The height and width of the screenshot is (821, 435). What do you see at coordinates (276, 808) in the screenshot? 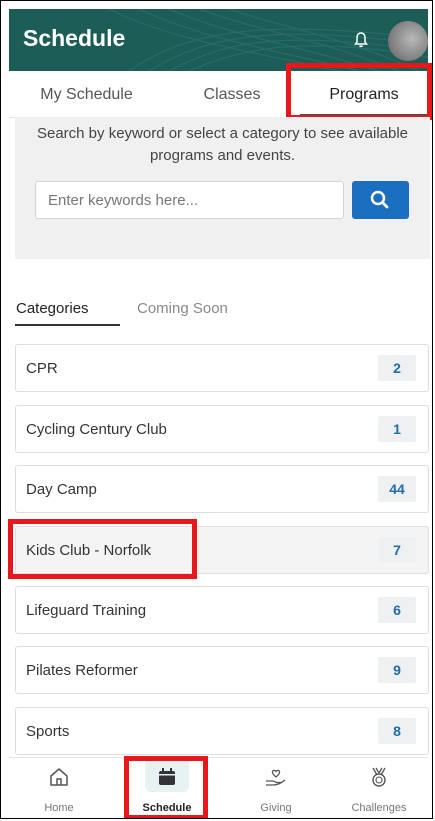
I see `nav-label: Giving` at bounding box center [276, 808].